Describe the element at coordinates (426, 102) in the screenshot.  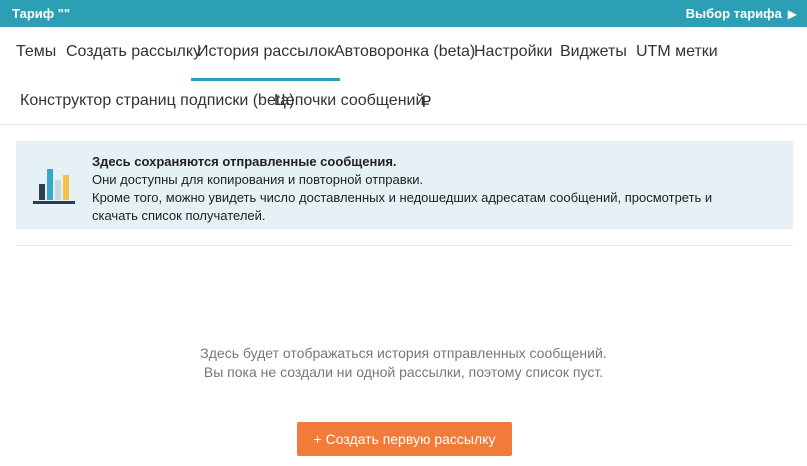
I see `tab-ruble: ₽` at that location.